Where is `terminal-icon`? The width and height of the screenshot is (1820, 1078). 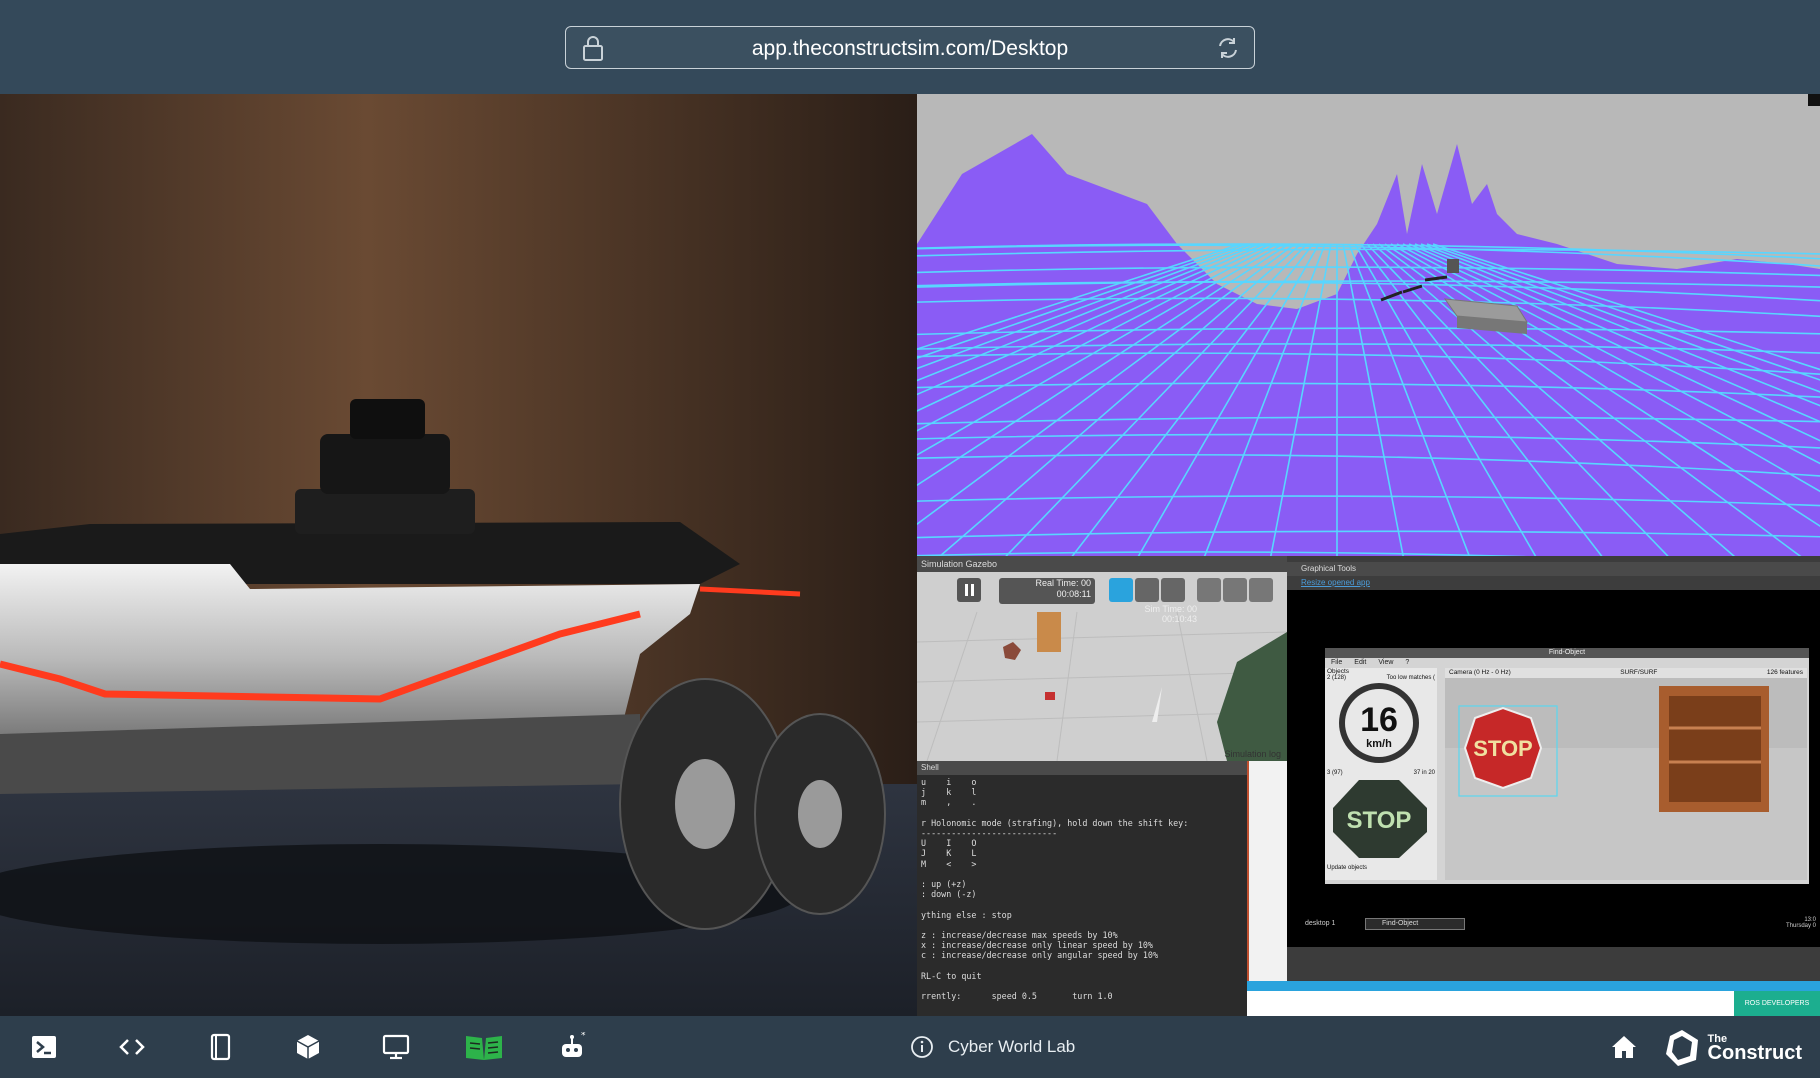 terminal-icon is located at coordinates (44, 1047).